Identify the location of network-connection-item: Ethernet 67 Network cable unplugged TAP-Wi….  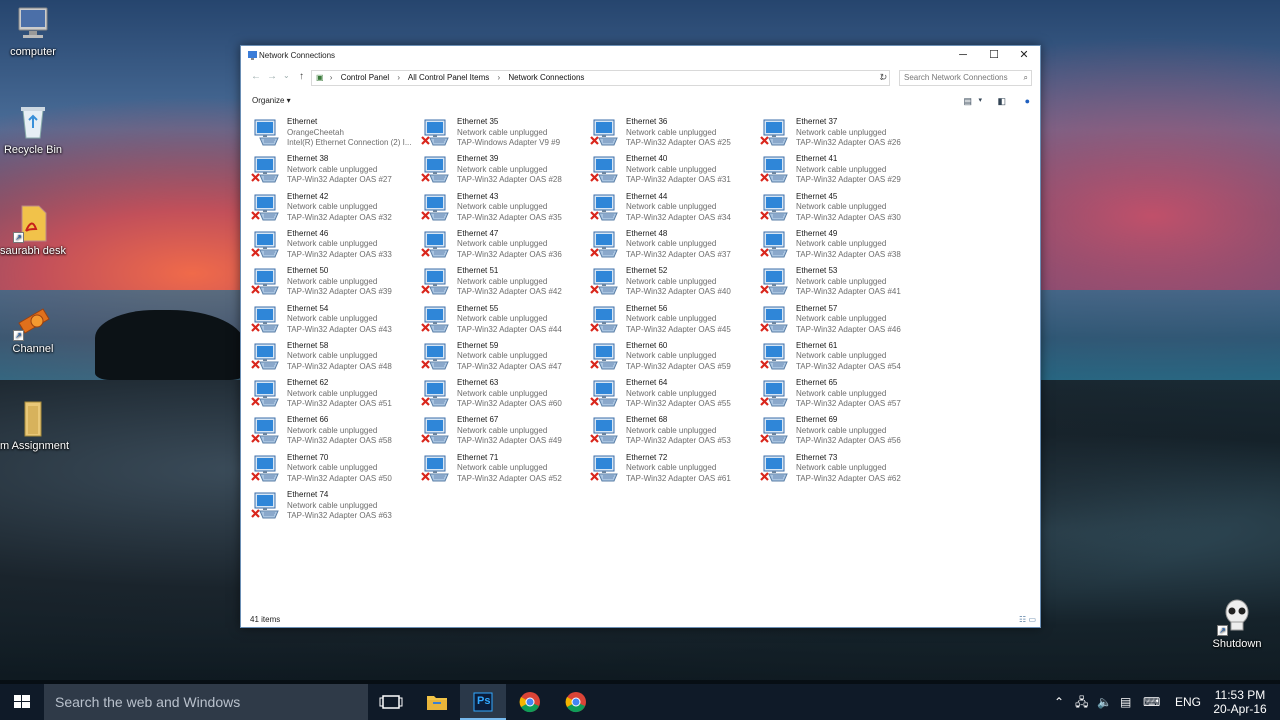
(503, 431).